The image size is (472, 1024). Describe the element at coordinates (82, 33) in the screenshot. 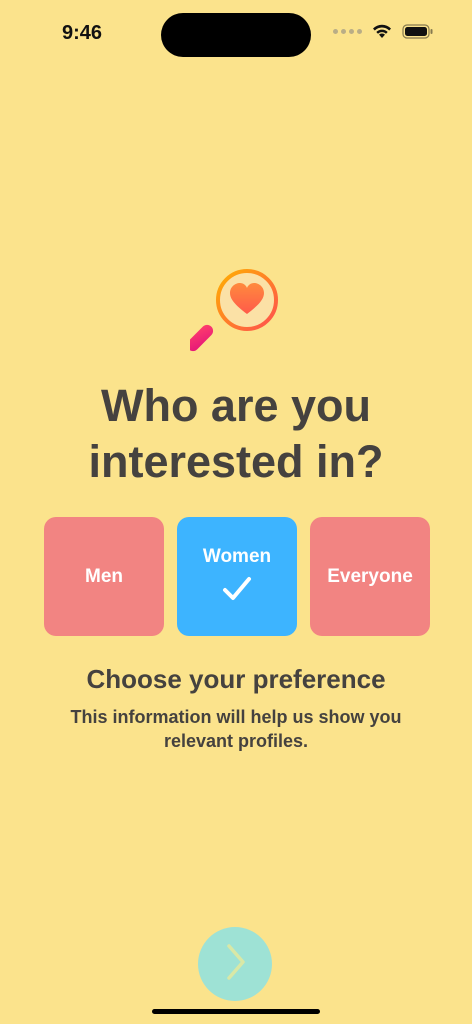

I see `status-time: 9:46` at that location.